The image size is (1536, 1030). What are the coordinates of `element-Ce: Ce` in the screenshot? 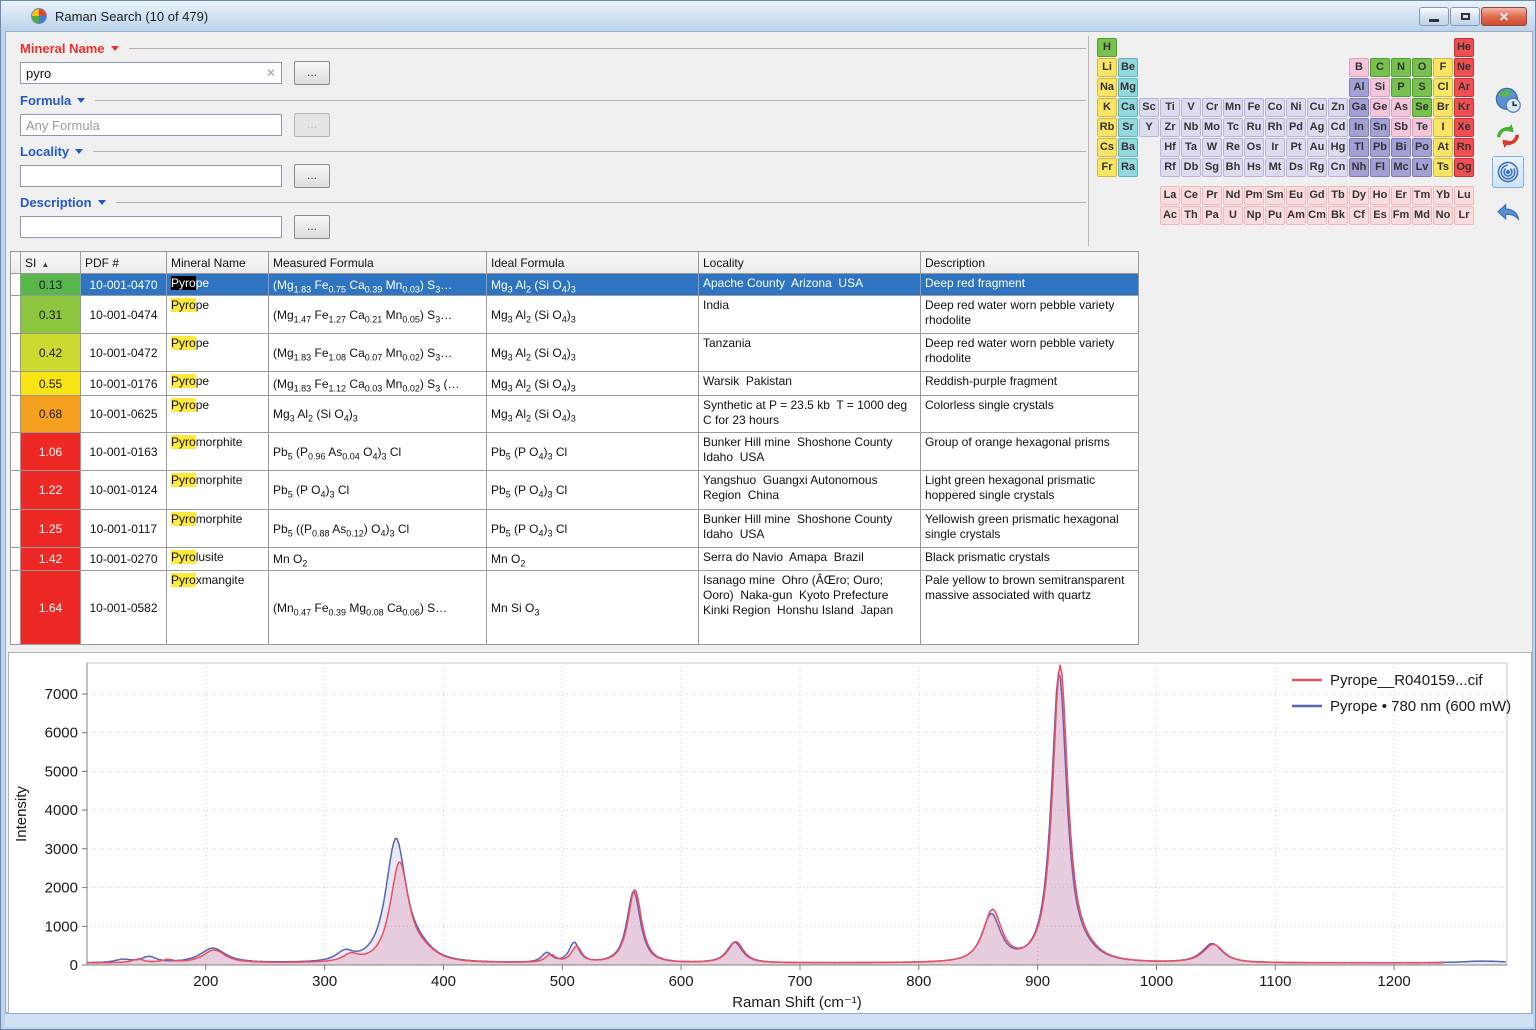 It's located at (1191, 195).